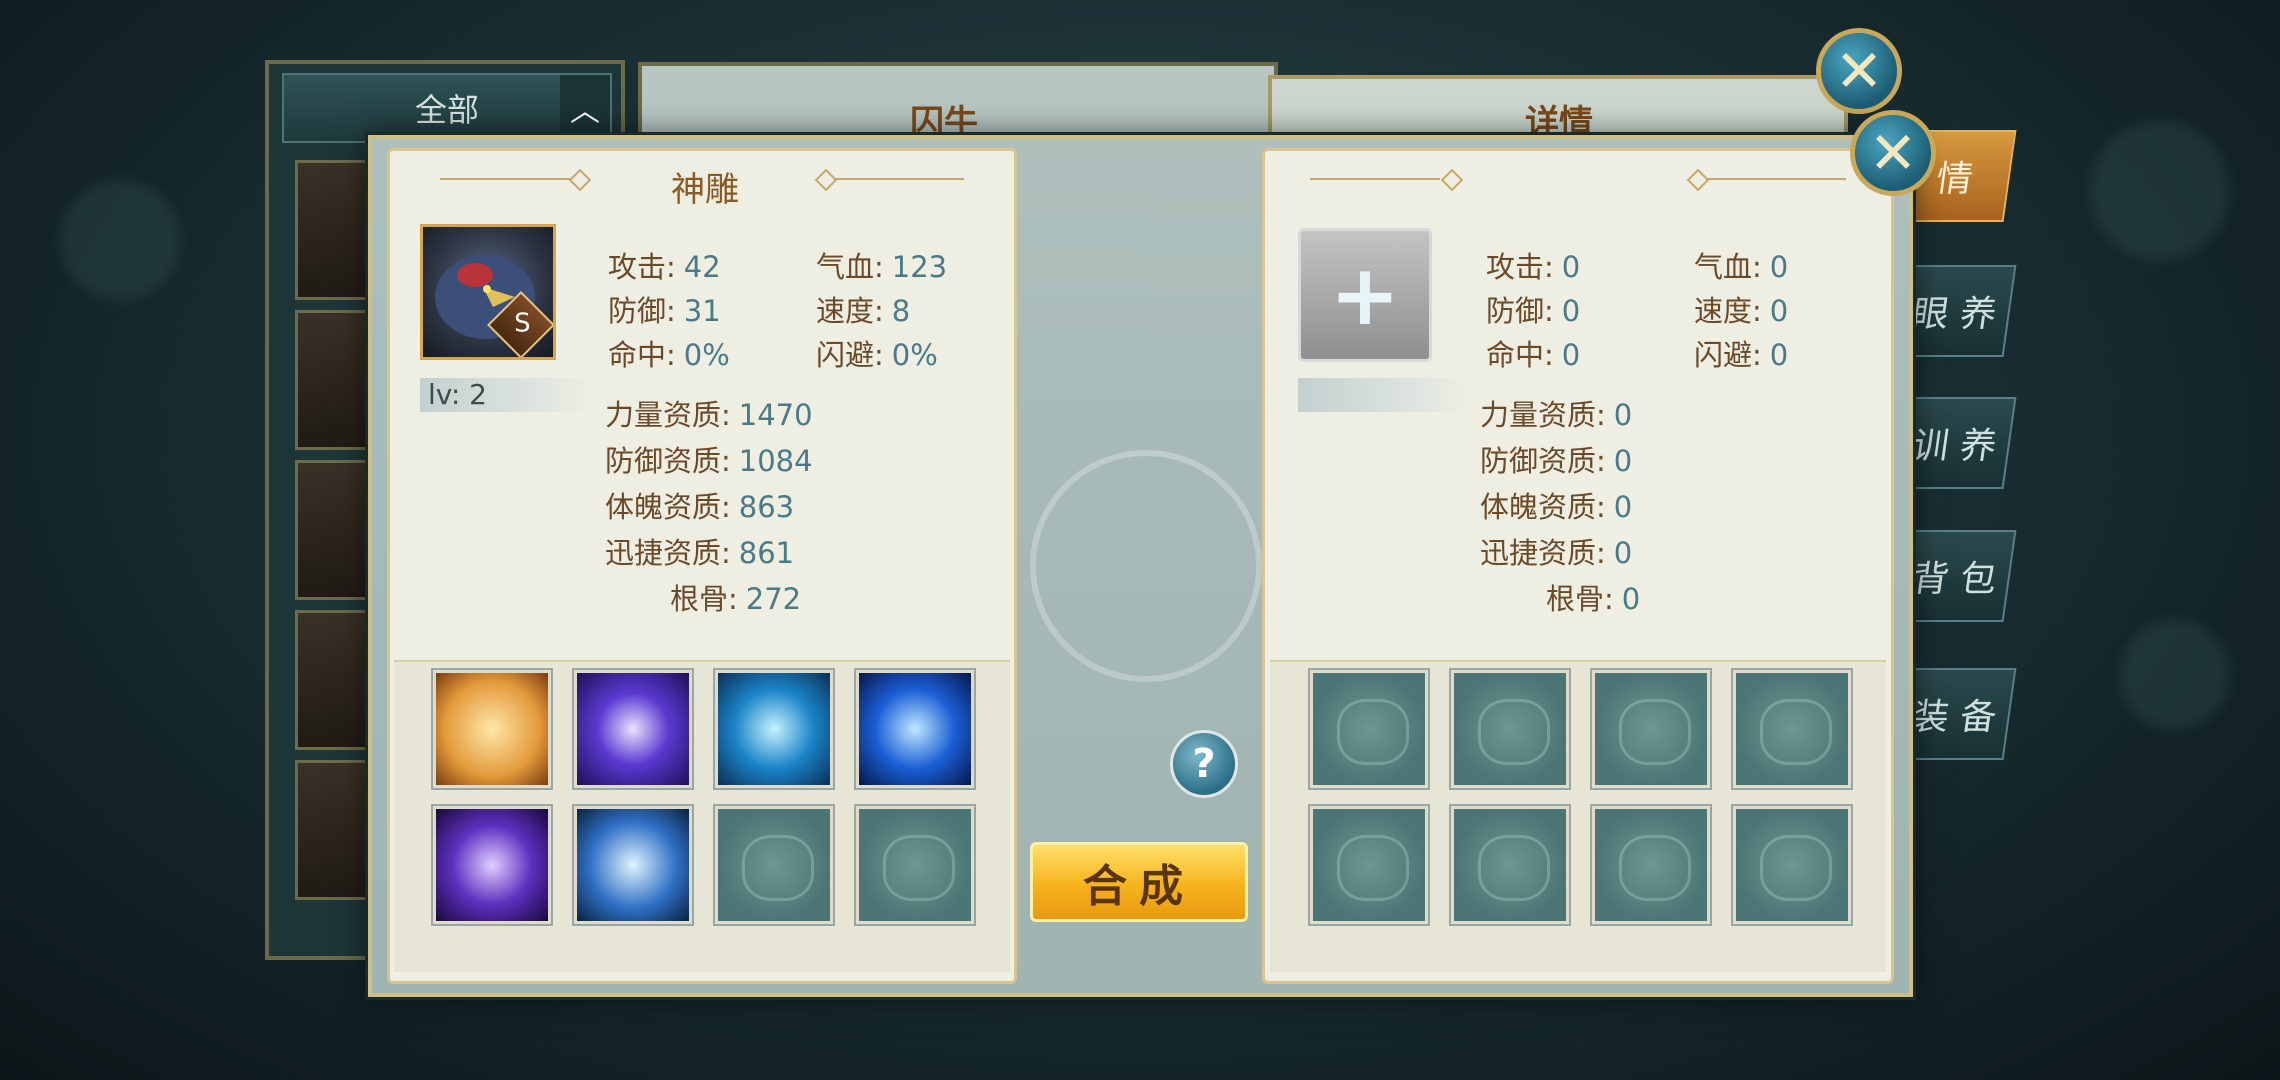  Describe the element at coordinates (1593, 599) in the screenshot. I see `aptitude-root-bone: 根骨: 0` at that location.